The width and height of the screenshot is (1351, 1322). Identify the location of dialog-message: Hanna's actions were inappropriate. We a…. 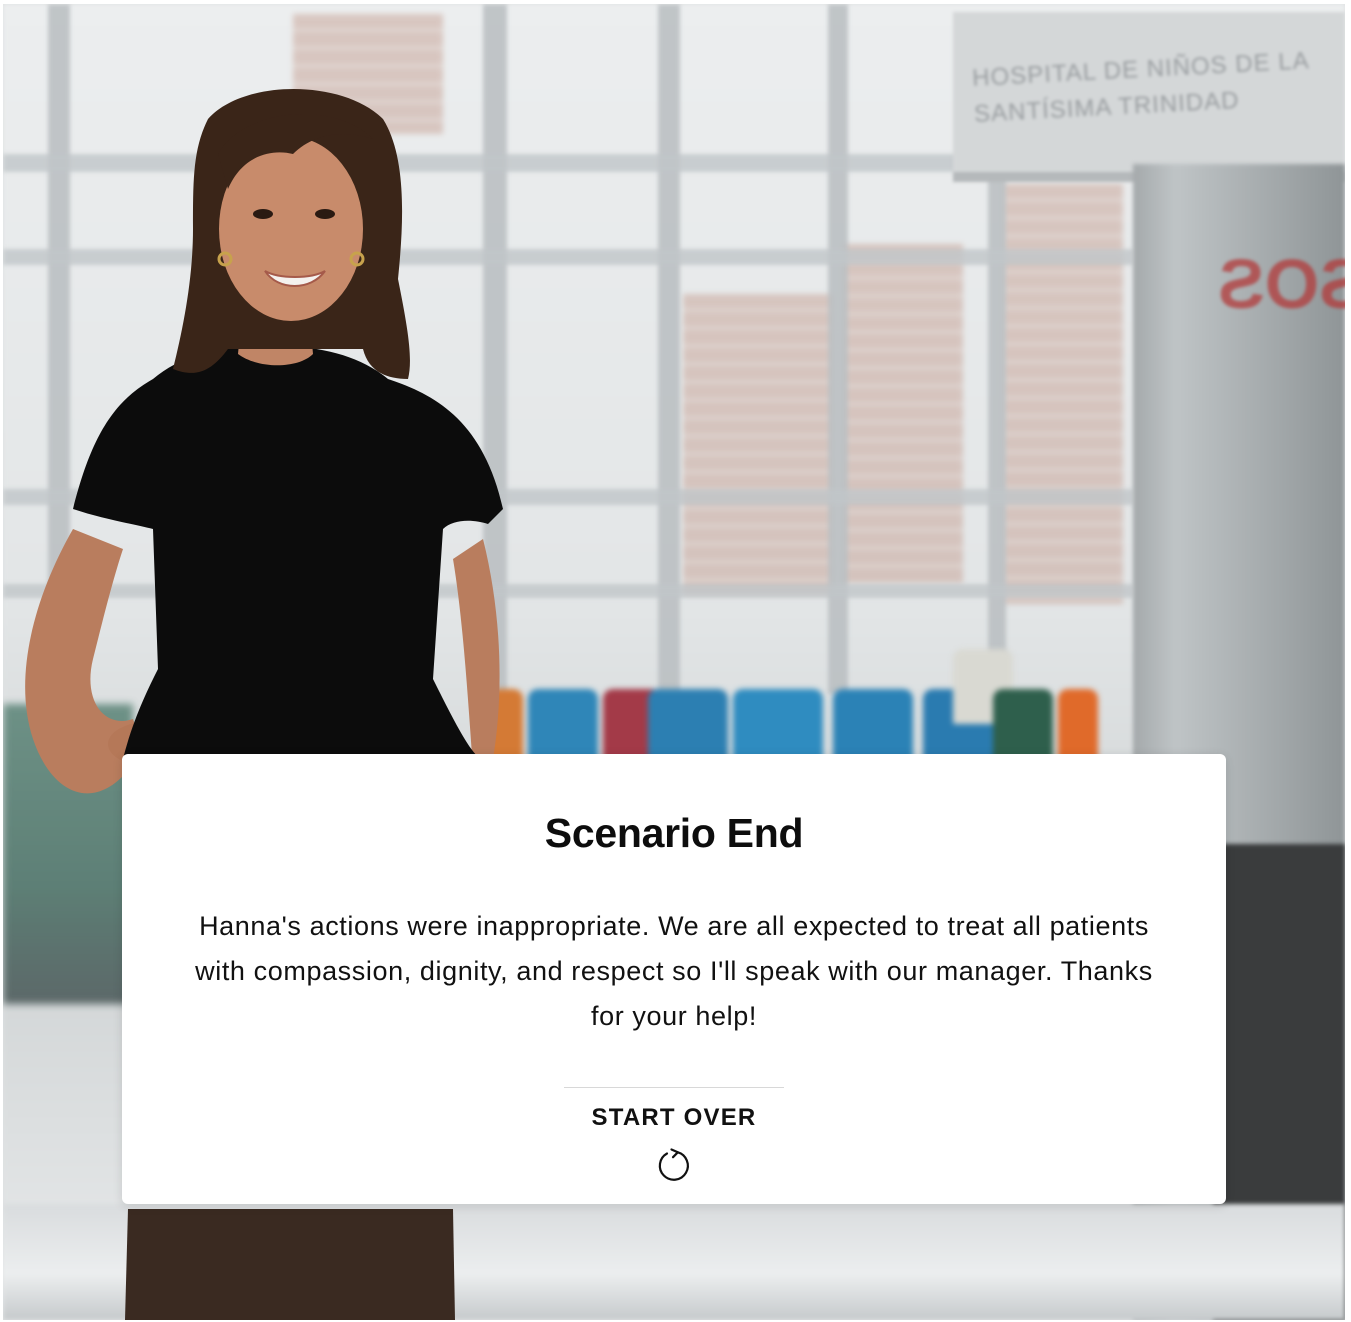
(674, 971).